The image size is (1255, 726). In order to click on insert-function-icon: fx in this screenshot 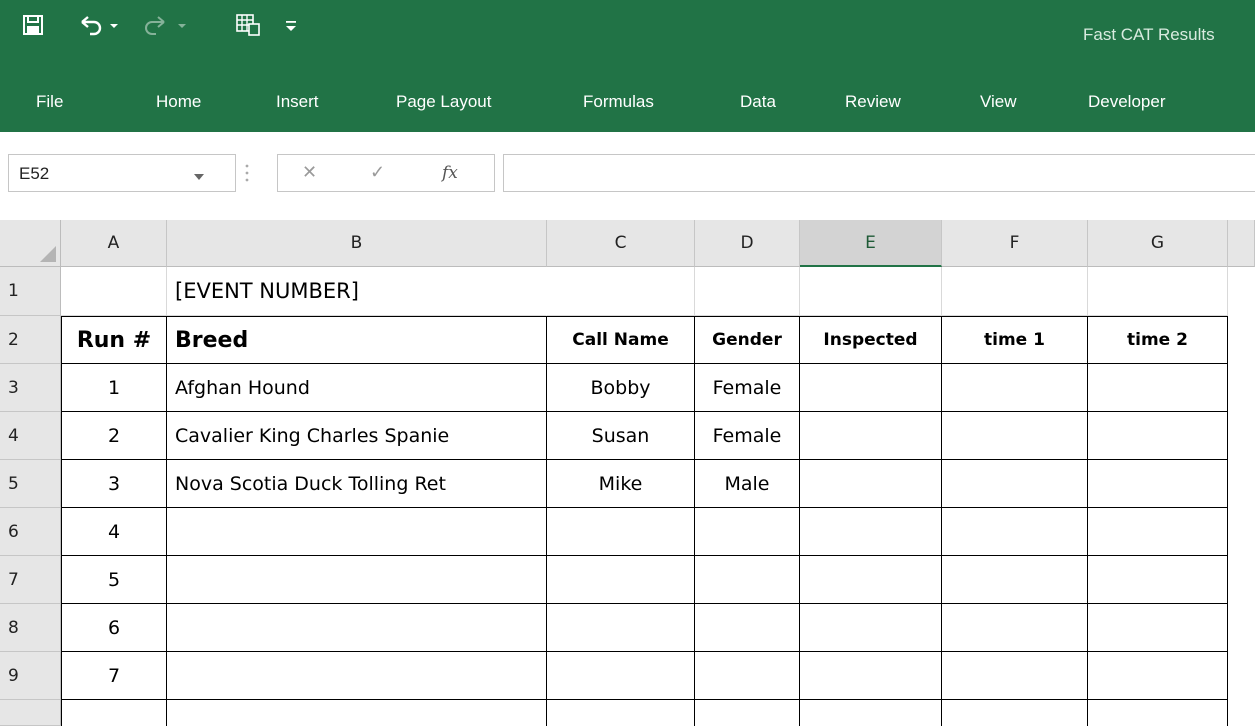, I will do `click(450, 173)`.